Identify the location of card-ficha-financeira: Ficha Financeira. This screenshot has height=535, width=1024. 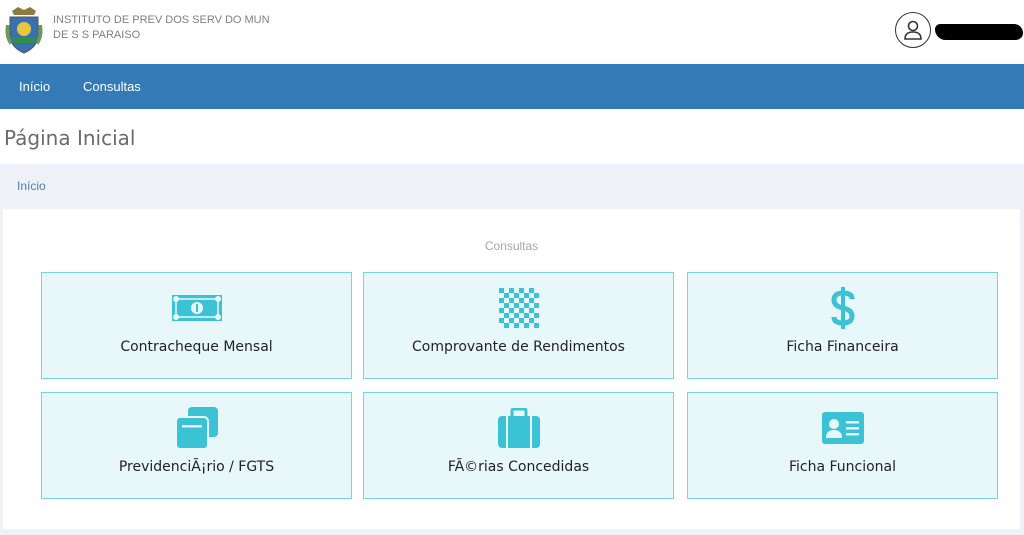
(842, 325).